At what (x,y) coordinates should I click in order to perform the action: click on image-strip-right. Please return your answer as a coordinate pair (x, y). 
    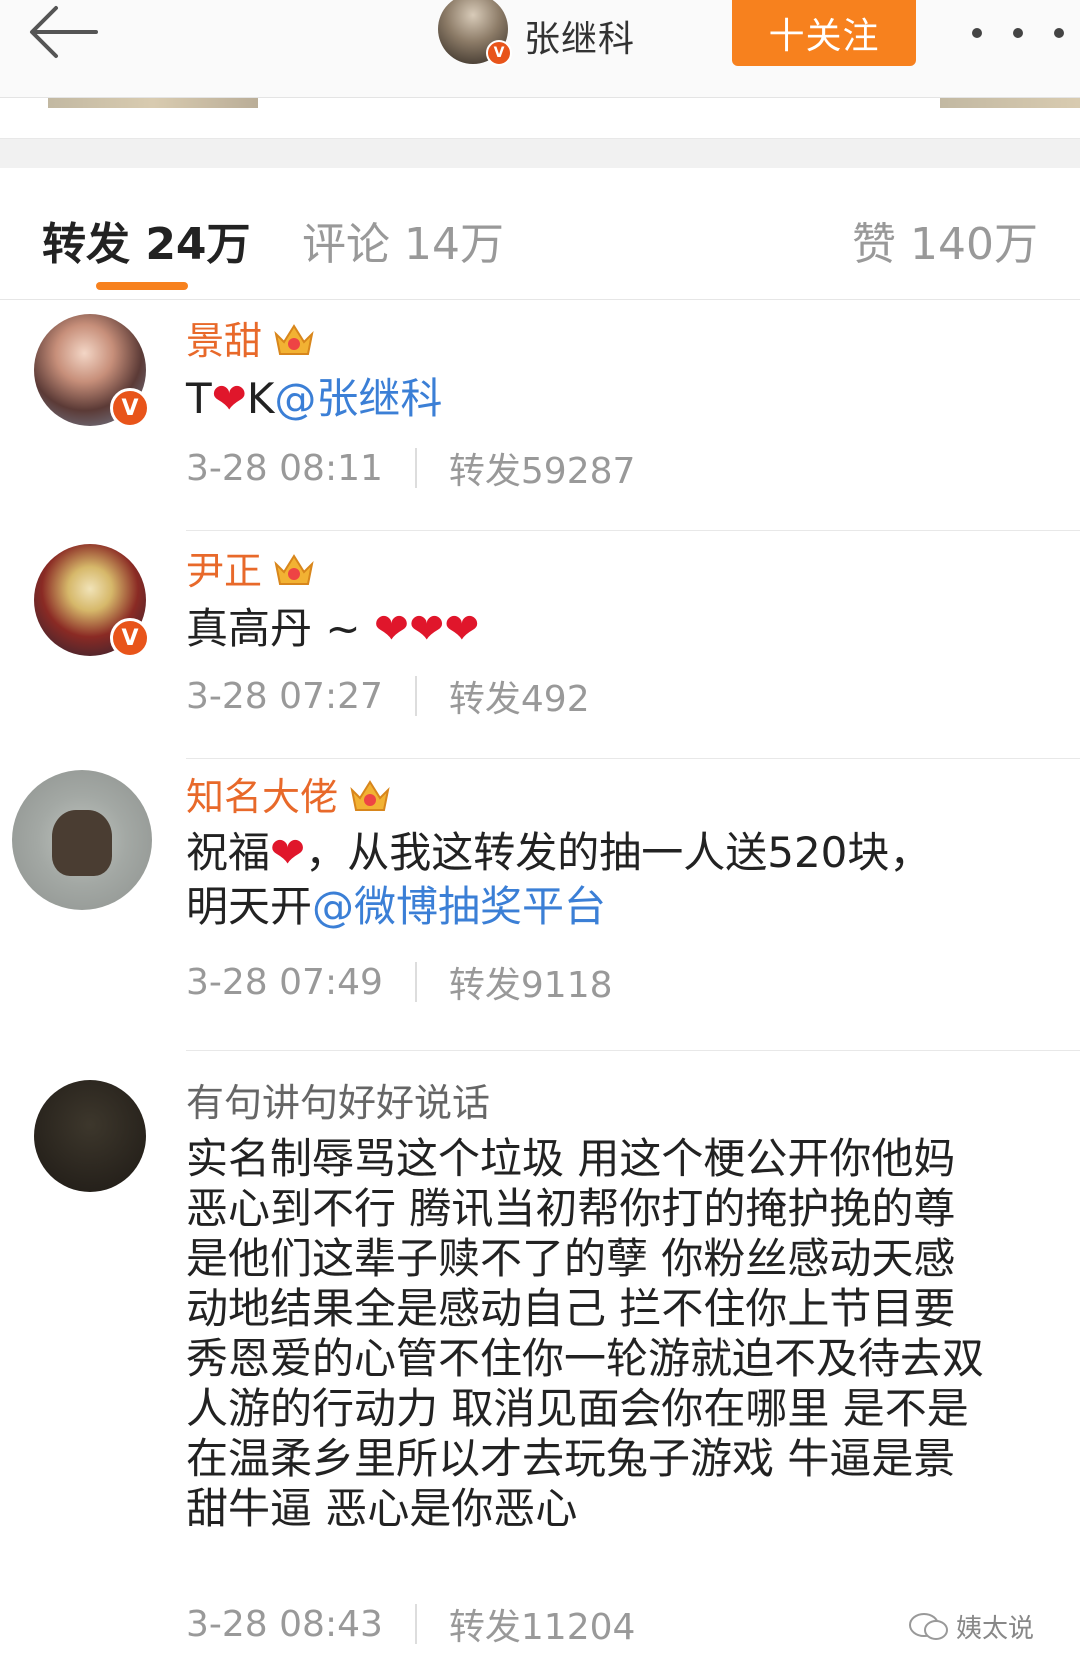
    Looking at the image, I should click on (1010, 103).